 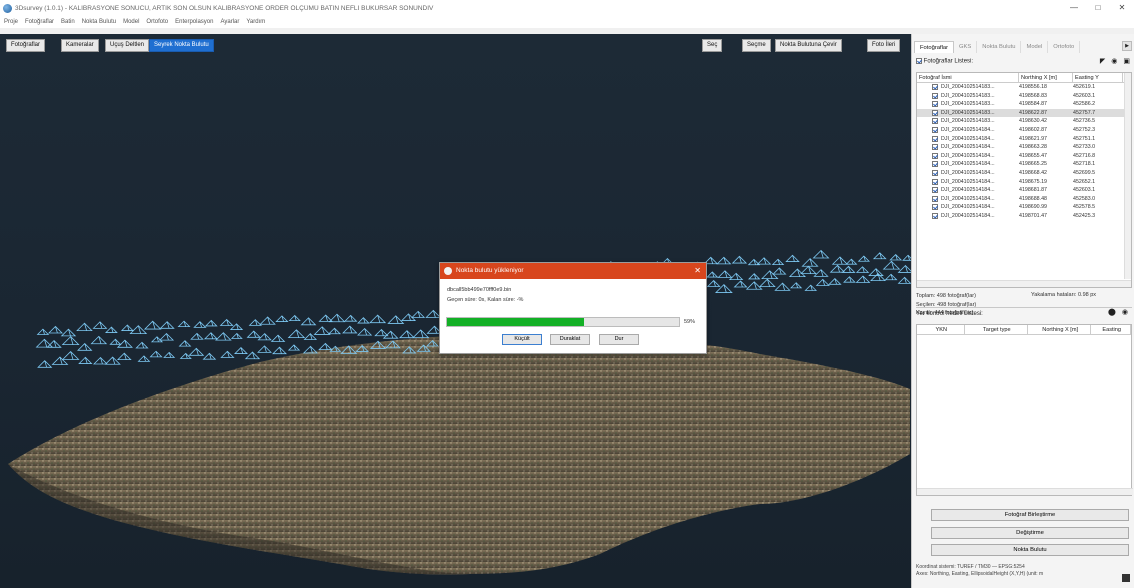 I want to click on col-target-type: Target type, so click(x=996, y=329).